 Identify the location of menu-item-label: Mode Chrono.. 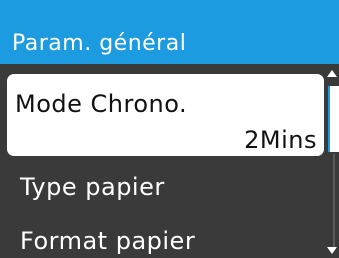
(101, 104).